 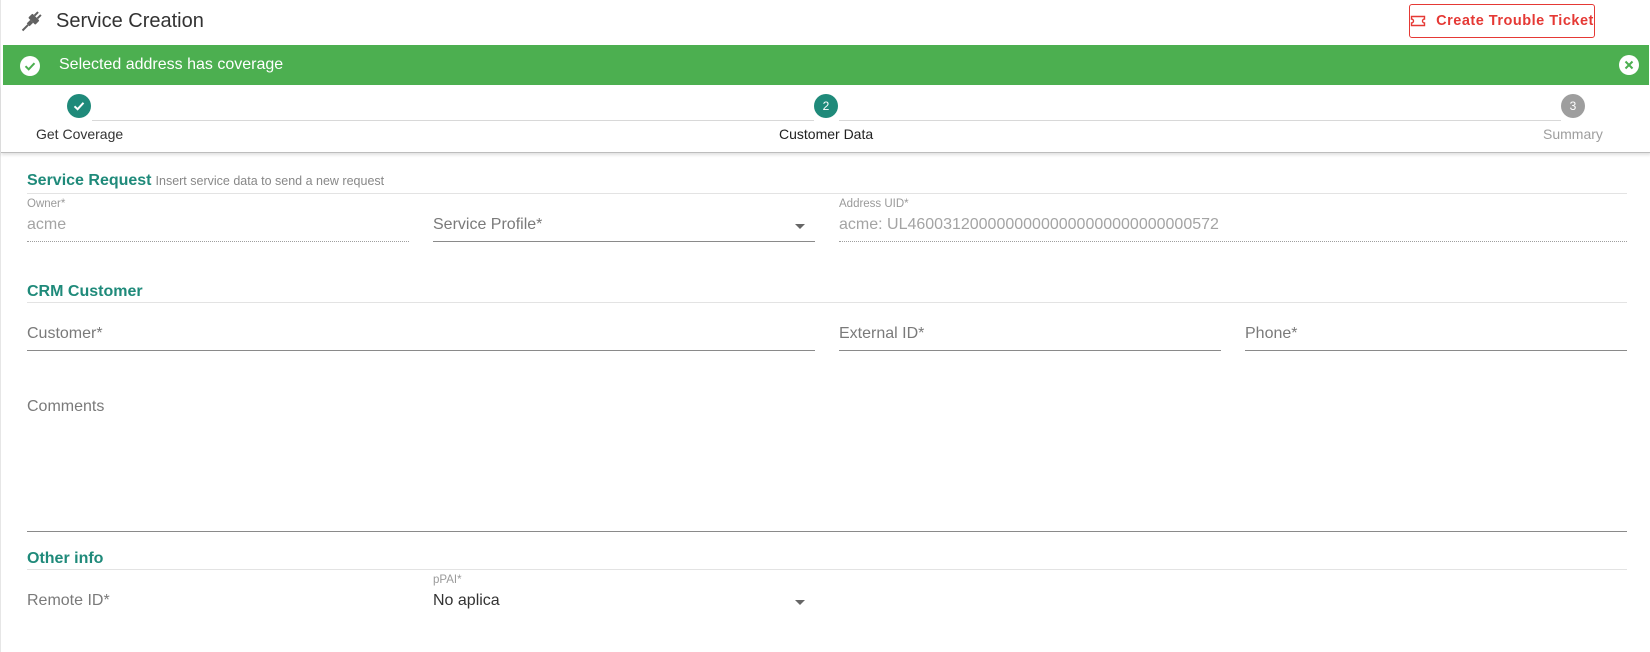 What do you see at coordinates (1629, 65) in the screenshot?
I see `close-icon` at bounding box center [1629, 65].